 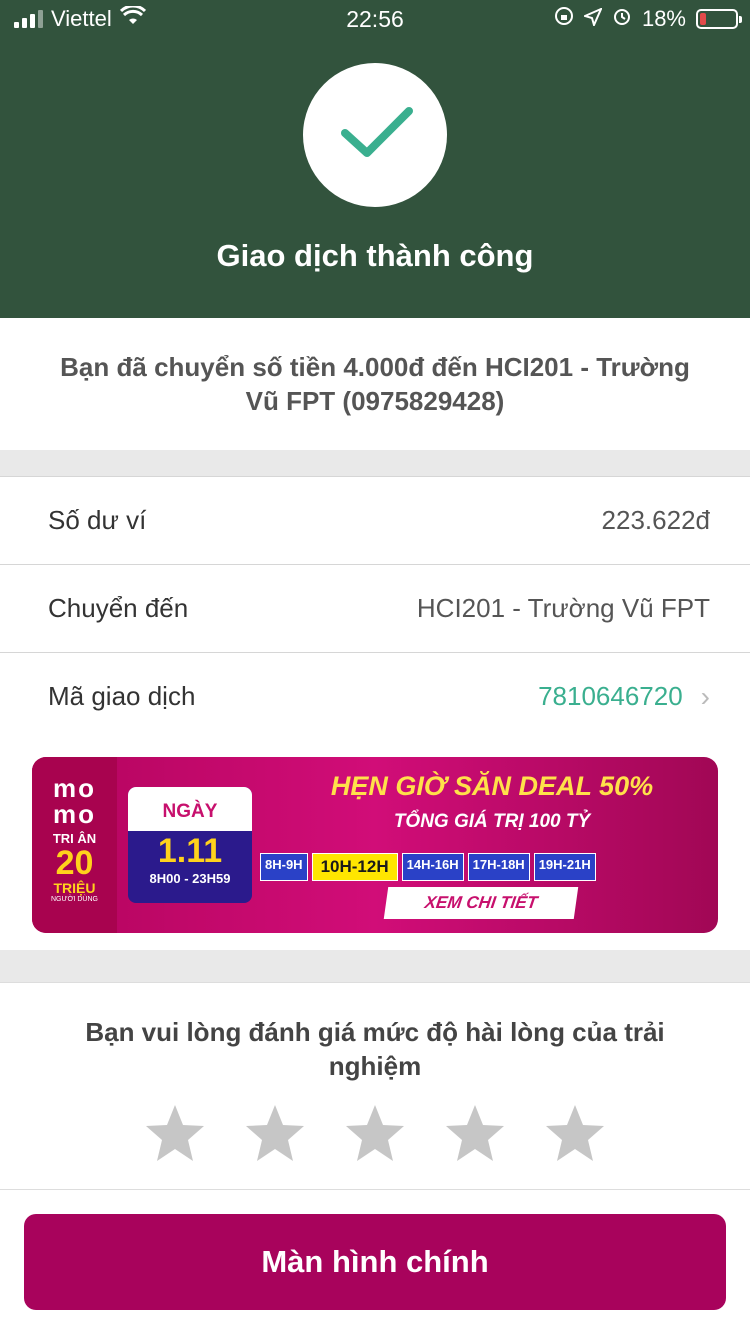 I want to click on balance-value: 223.622đ, so click(x=655, y=520).